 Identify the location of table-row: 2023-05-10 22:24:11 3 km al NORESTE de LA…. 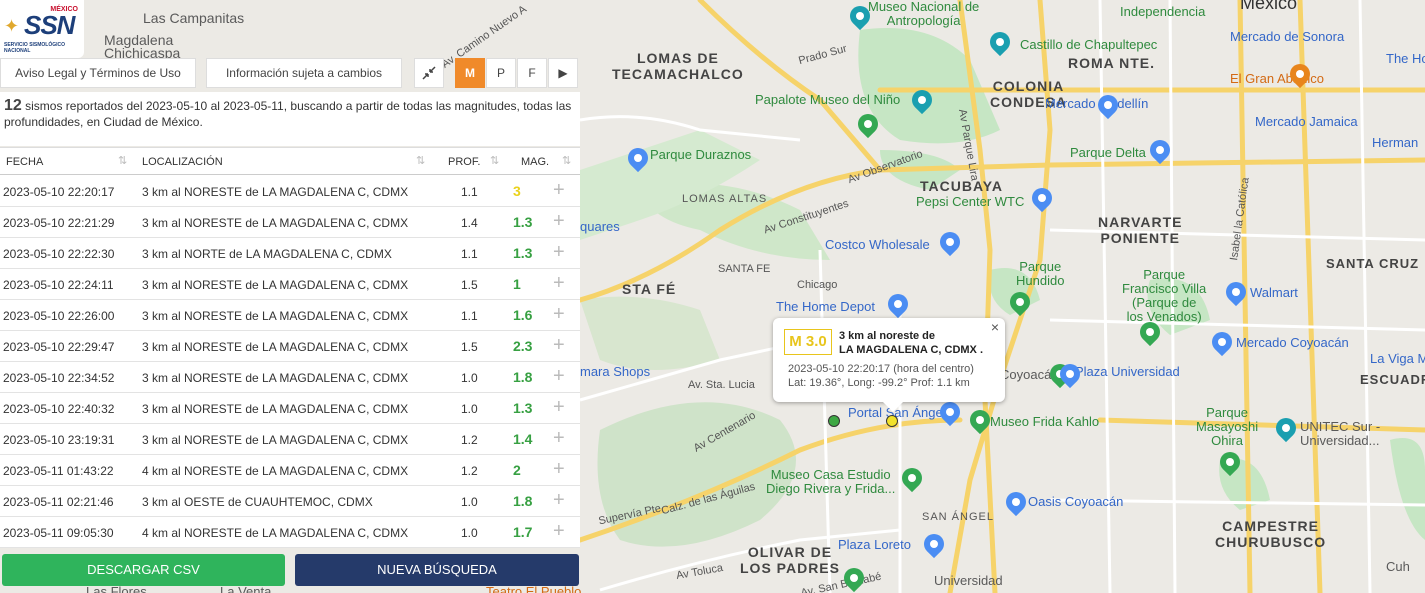
(290, 284).